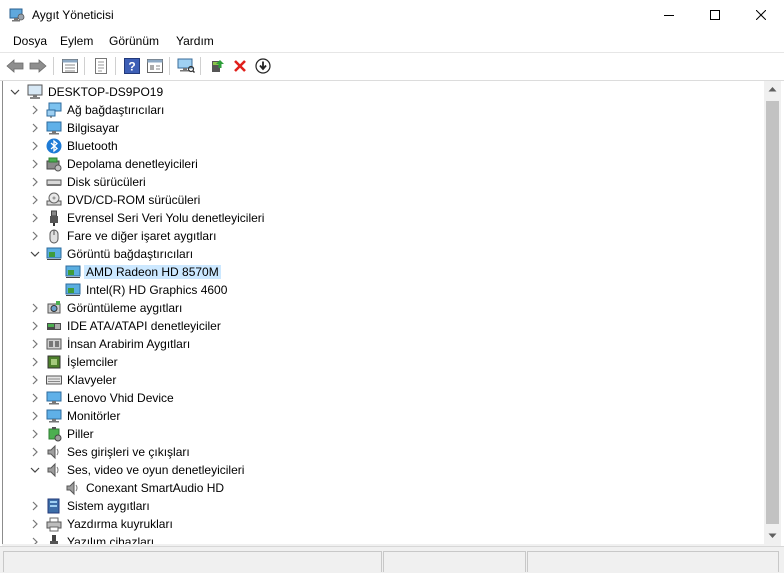  Describe the element at coordinates (54, 182) in the screenshot. I see `disk-drive-icon` at that location.